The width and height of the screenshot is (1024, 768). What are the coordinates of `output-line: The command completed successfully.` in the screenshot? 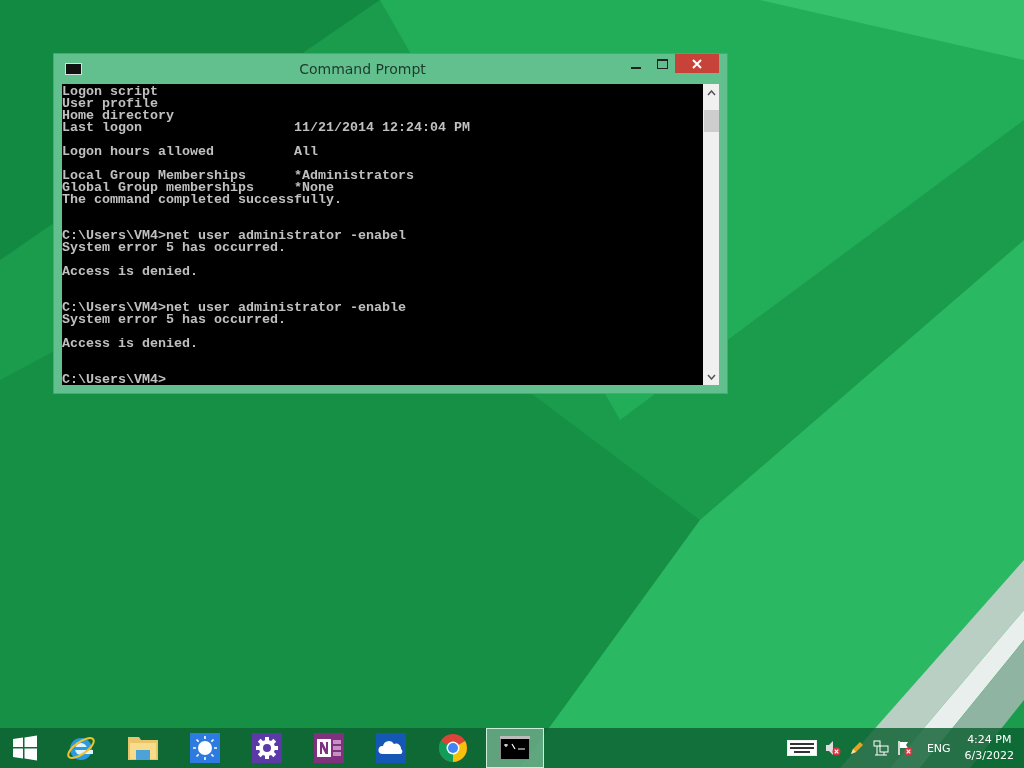 It's located at (202, 200).